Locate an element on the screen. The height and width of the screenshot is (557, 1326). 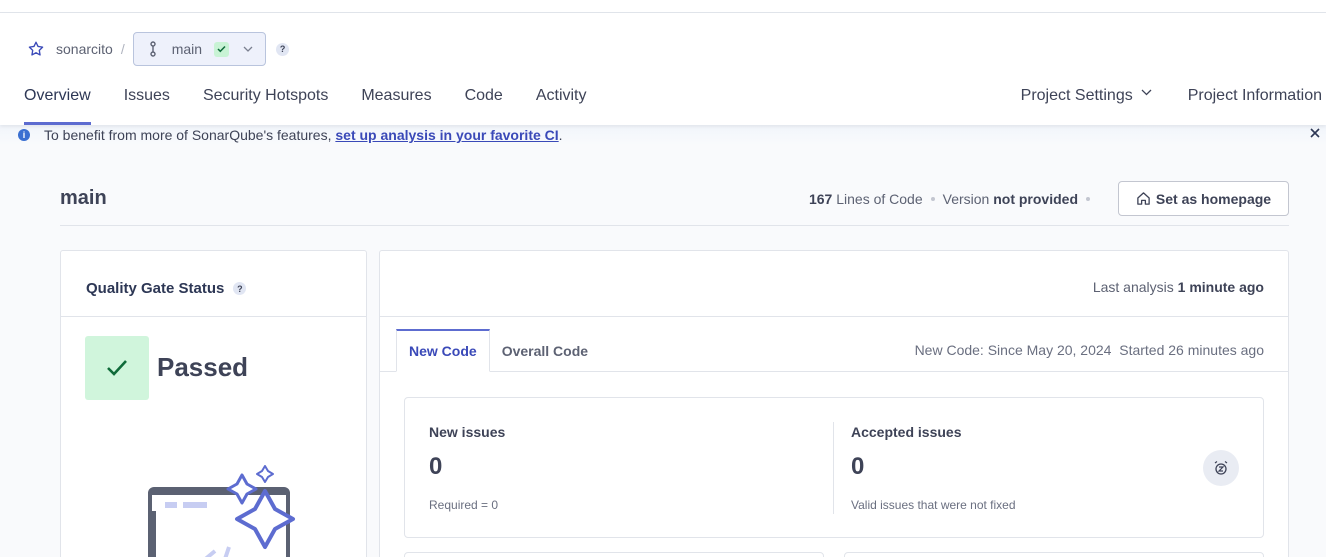
new-issues-condition: Required = 0 is located at coordinates (464, 505).